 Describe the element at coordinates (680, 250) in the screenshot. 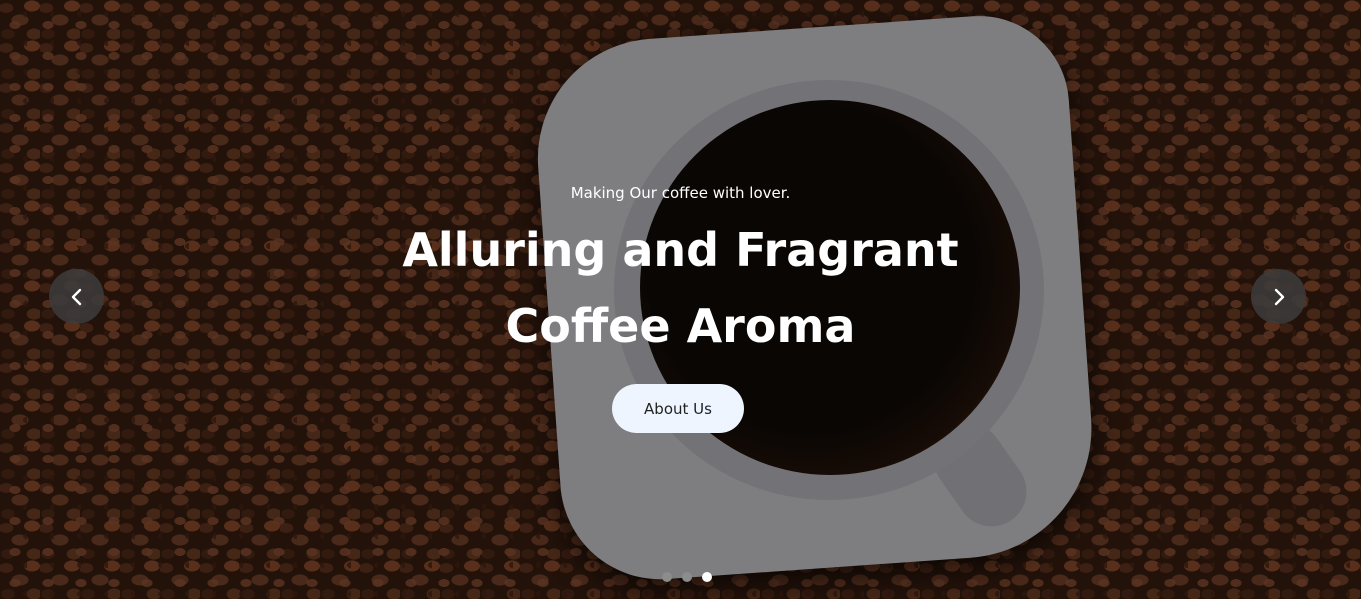

I see `headline-line-1: Alluring and Fragrant` at that location.